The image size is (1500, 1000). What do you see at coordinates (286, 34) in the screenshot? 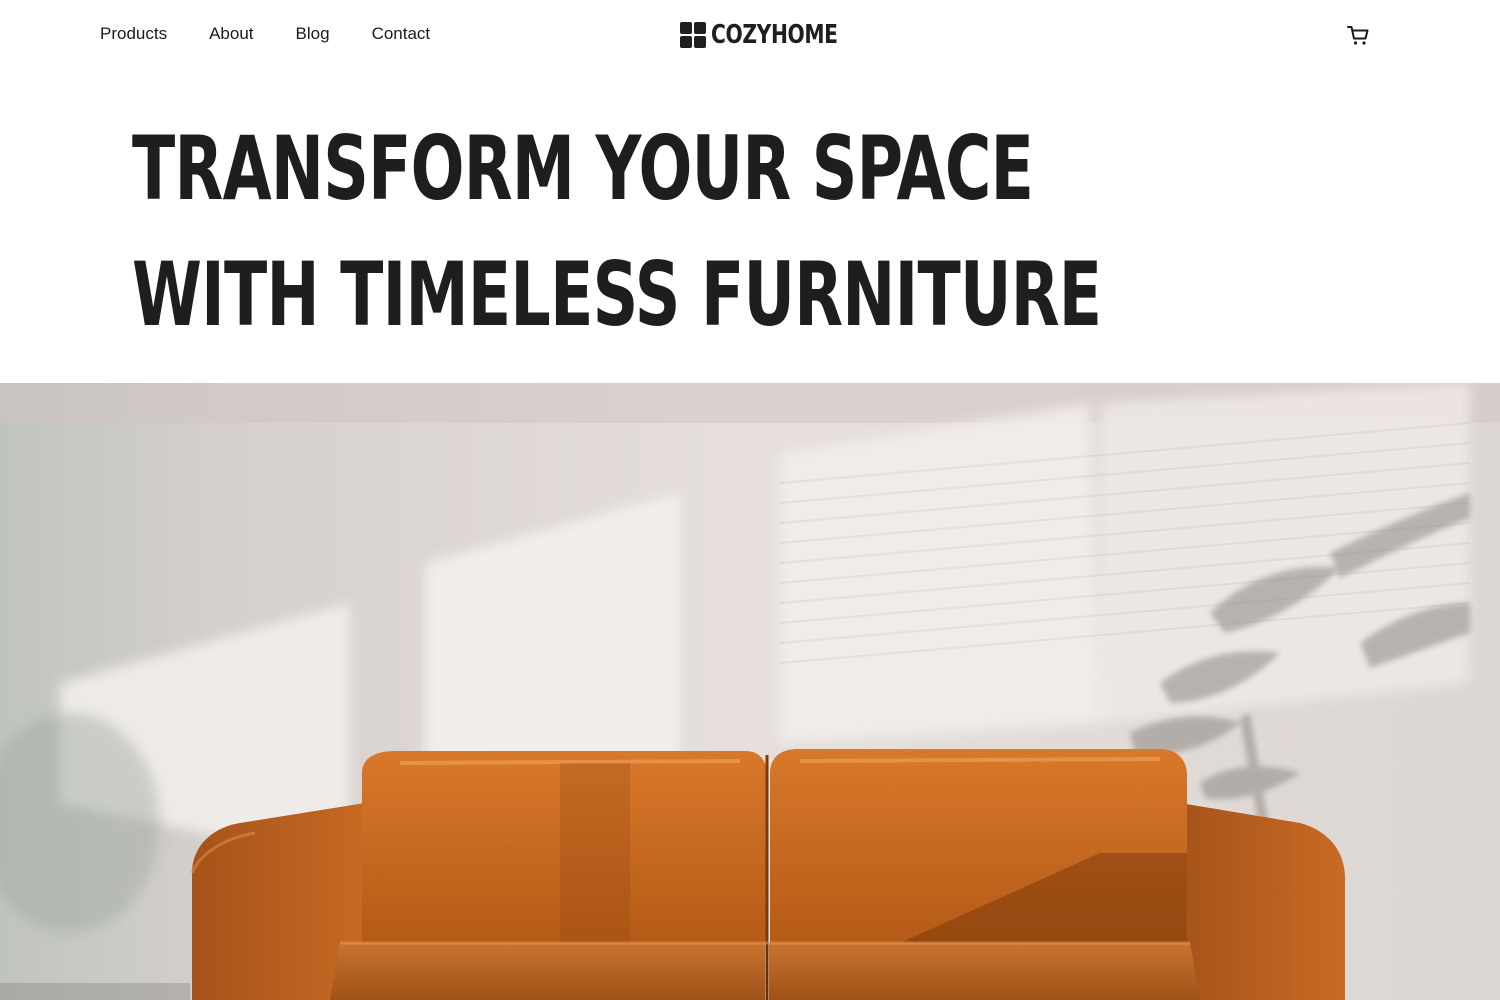
I see `main-nav: Products About Blog Contact` at bounding box center [286, 34].